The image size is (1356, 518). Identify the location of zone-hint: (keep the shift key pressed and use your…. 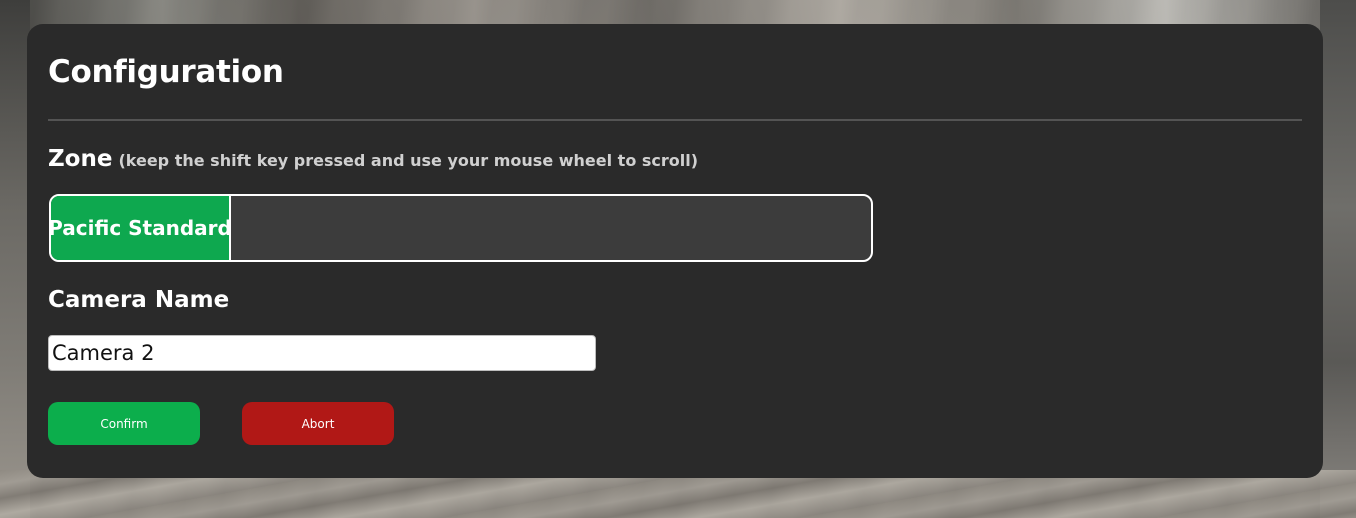
(408, 160).